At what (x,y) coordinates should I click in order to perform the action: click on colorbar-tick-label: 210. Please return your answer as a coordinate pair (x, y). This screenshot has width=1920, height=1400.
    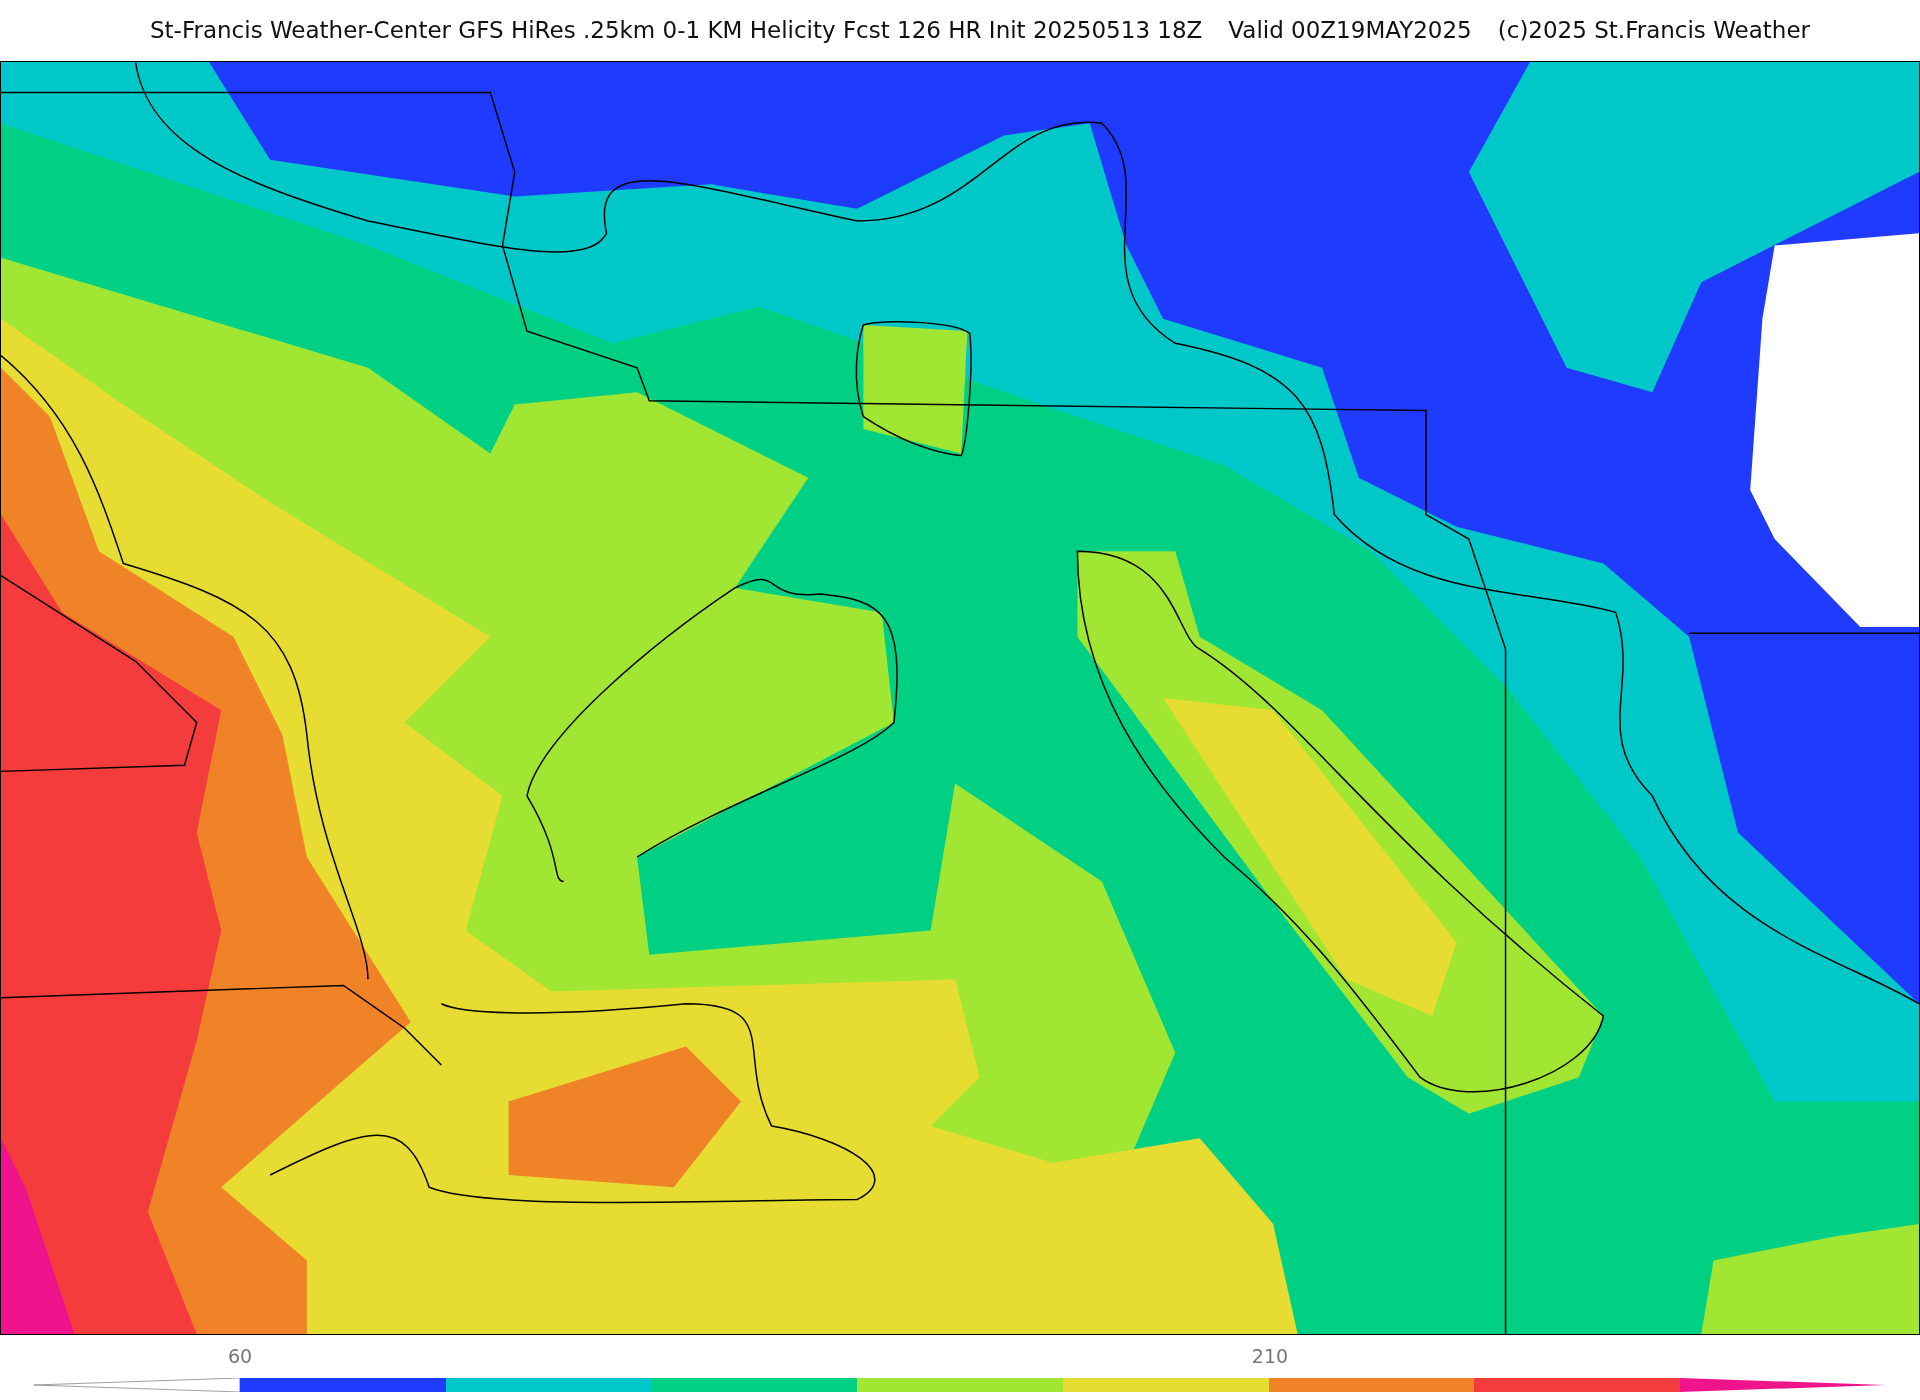
    Looking at the image, I should click on (1270, 1356).